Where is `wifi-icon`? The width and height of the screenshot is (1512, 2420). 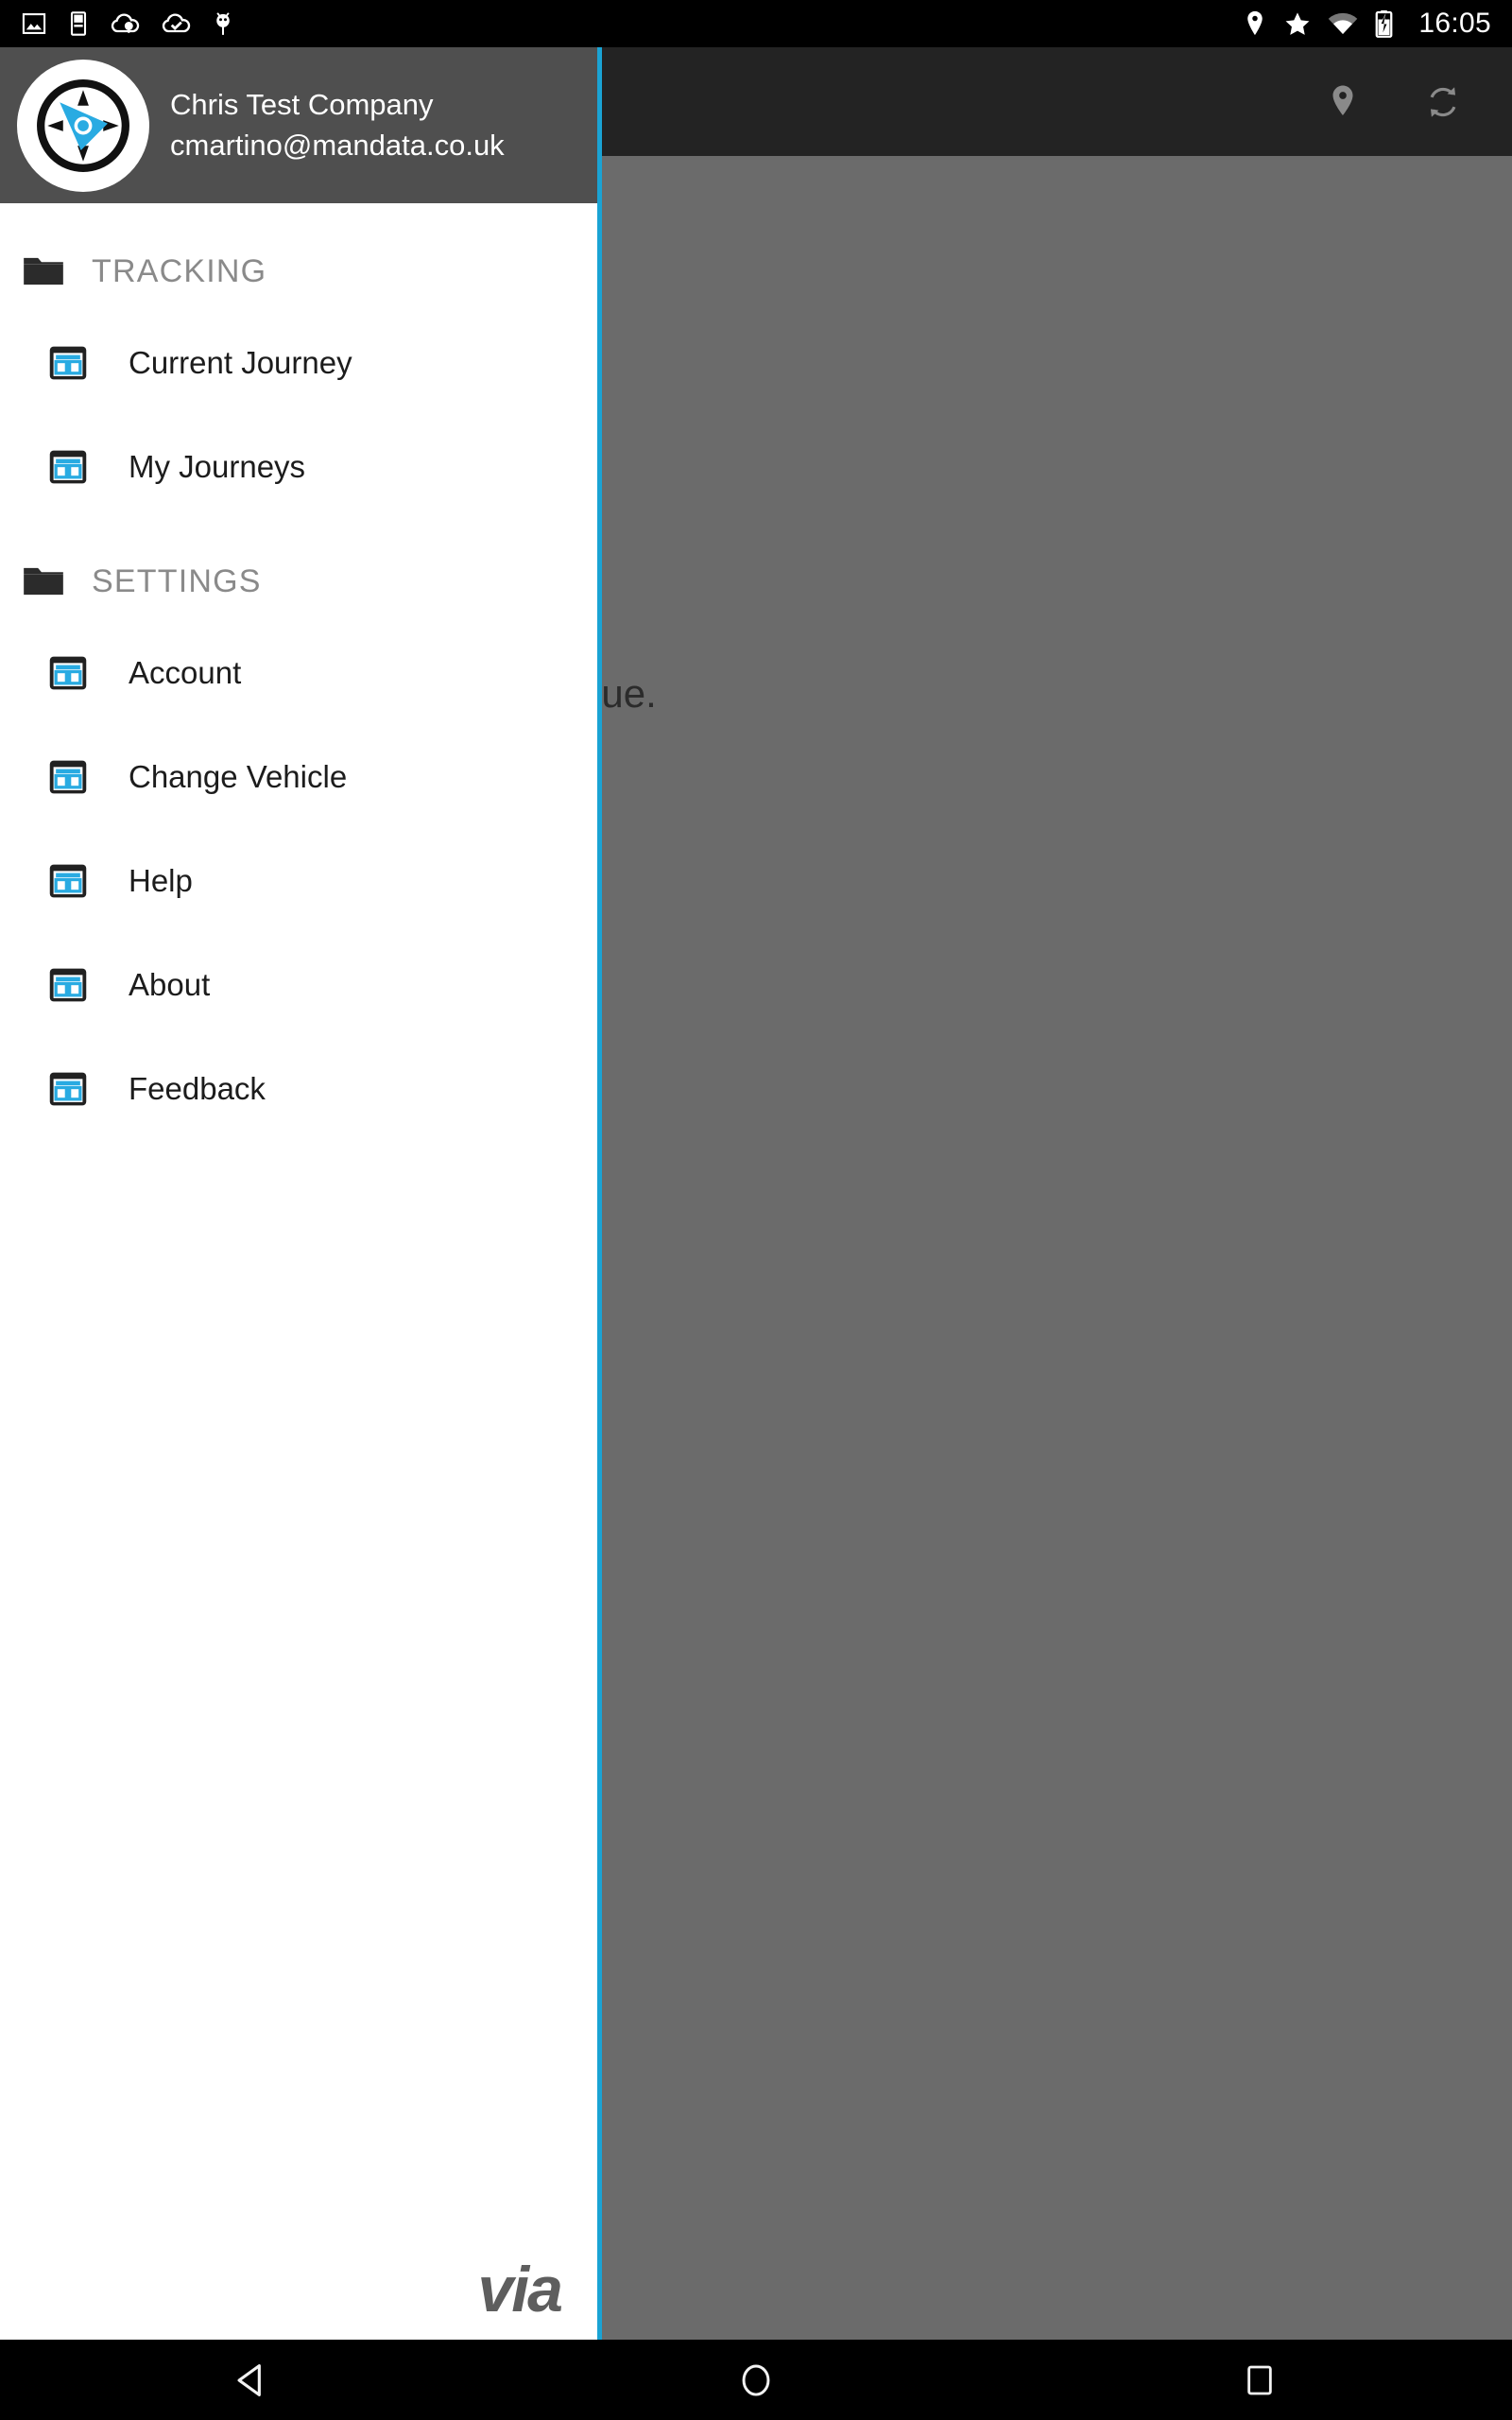
wifi-icon is located at coordinates (1343, 24).